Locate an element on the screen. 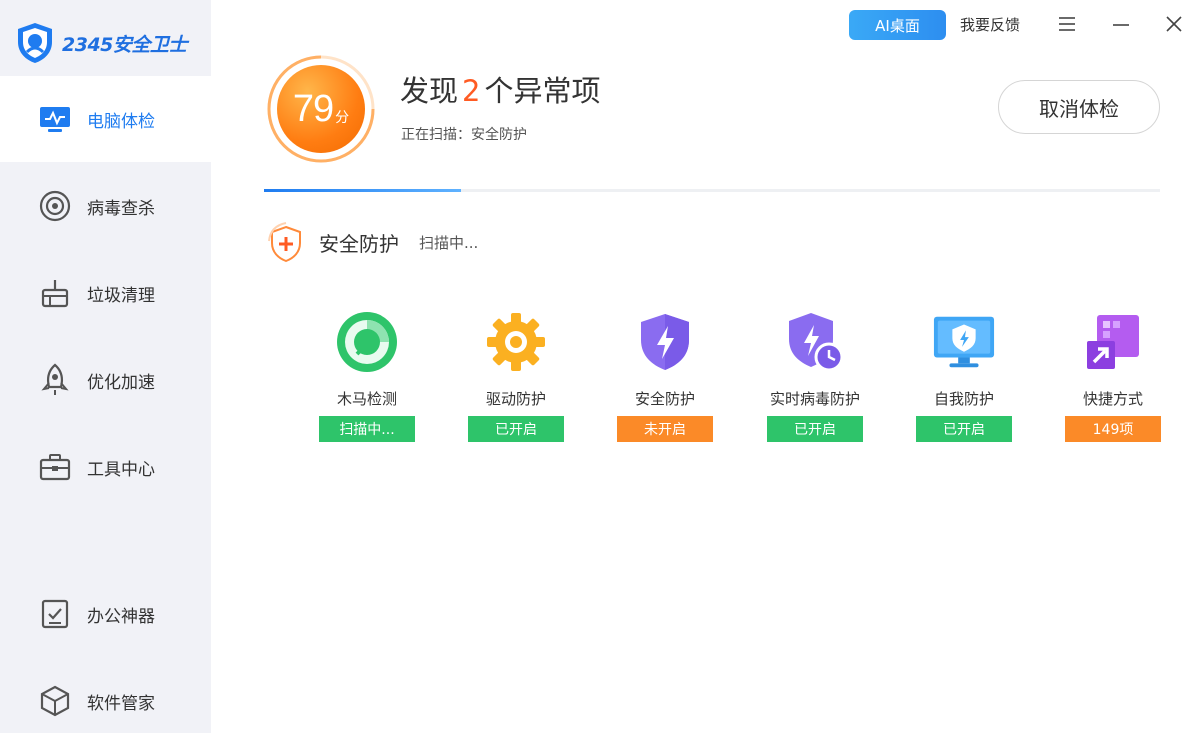 Image resolution: width=1200 pixels, height=733 pixels. check-item-shortcut: 快捷方式 149项 is located at coordinates (1113, 376).